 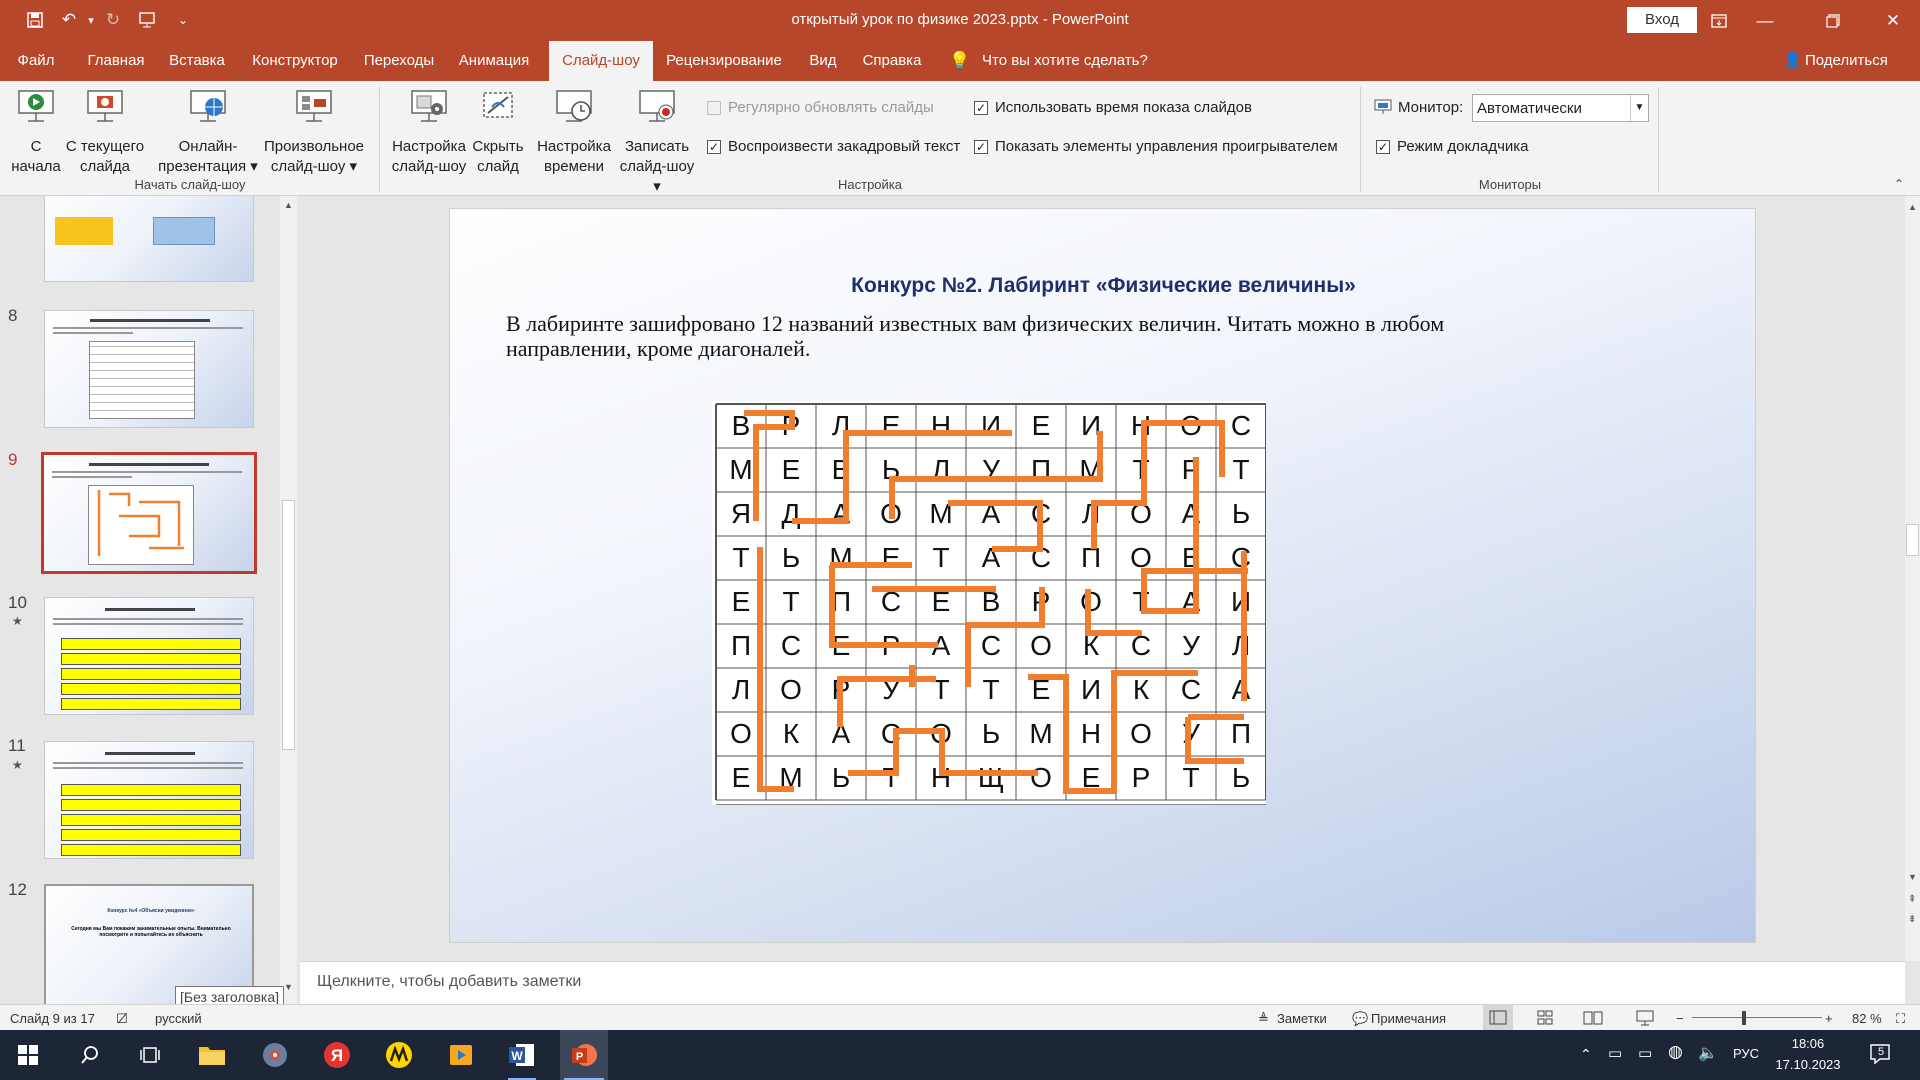 I want to click on setup-show-button: Настройка слайд-шоу, so click(x=429, y=132).